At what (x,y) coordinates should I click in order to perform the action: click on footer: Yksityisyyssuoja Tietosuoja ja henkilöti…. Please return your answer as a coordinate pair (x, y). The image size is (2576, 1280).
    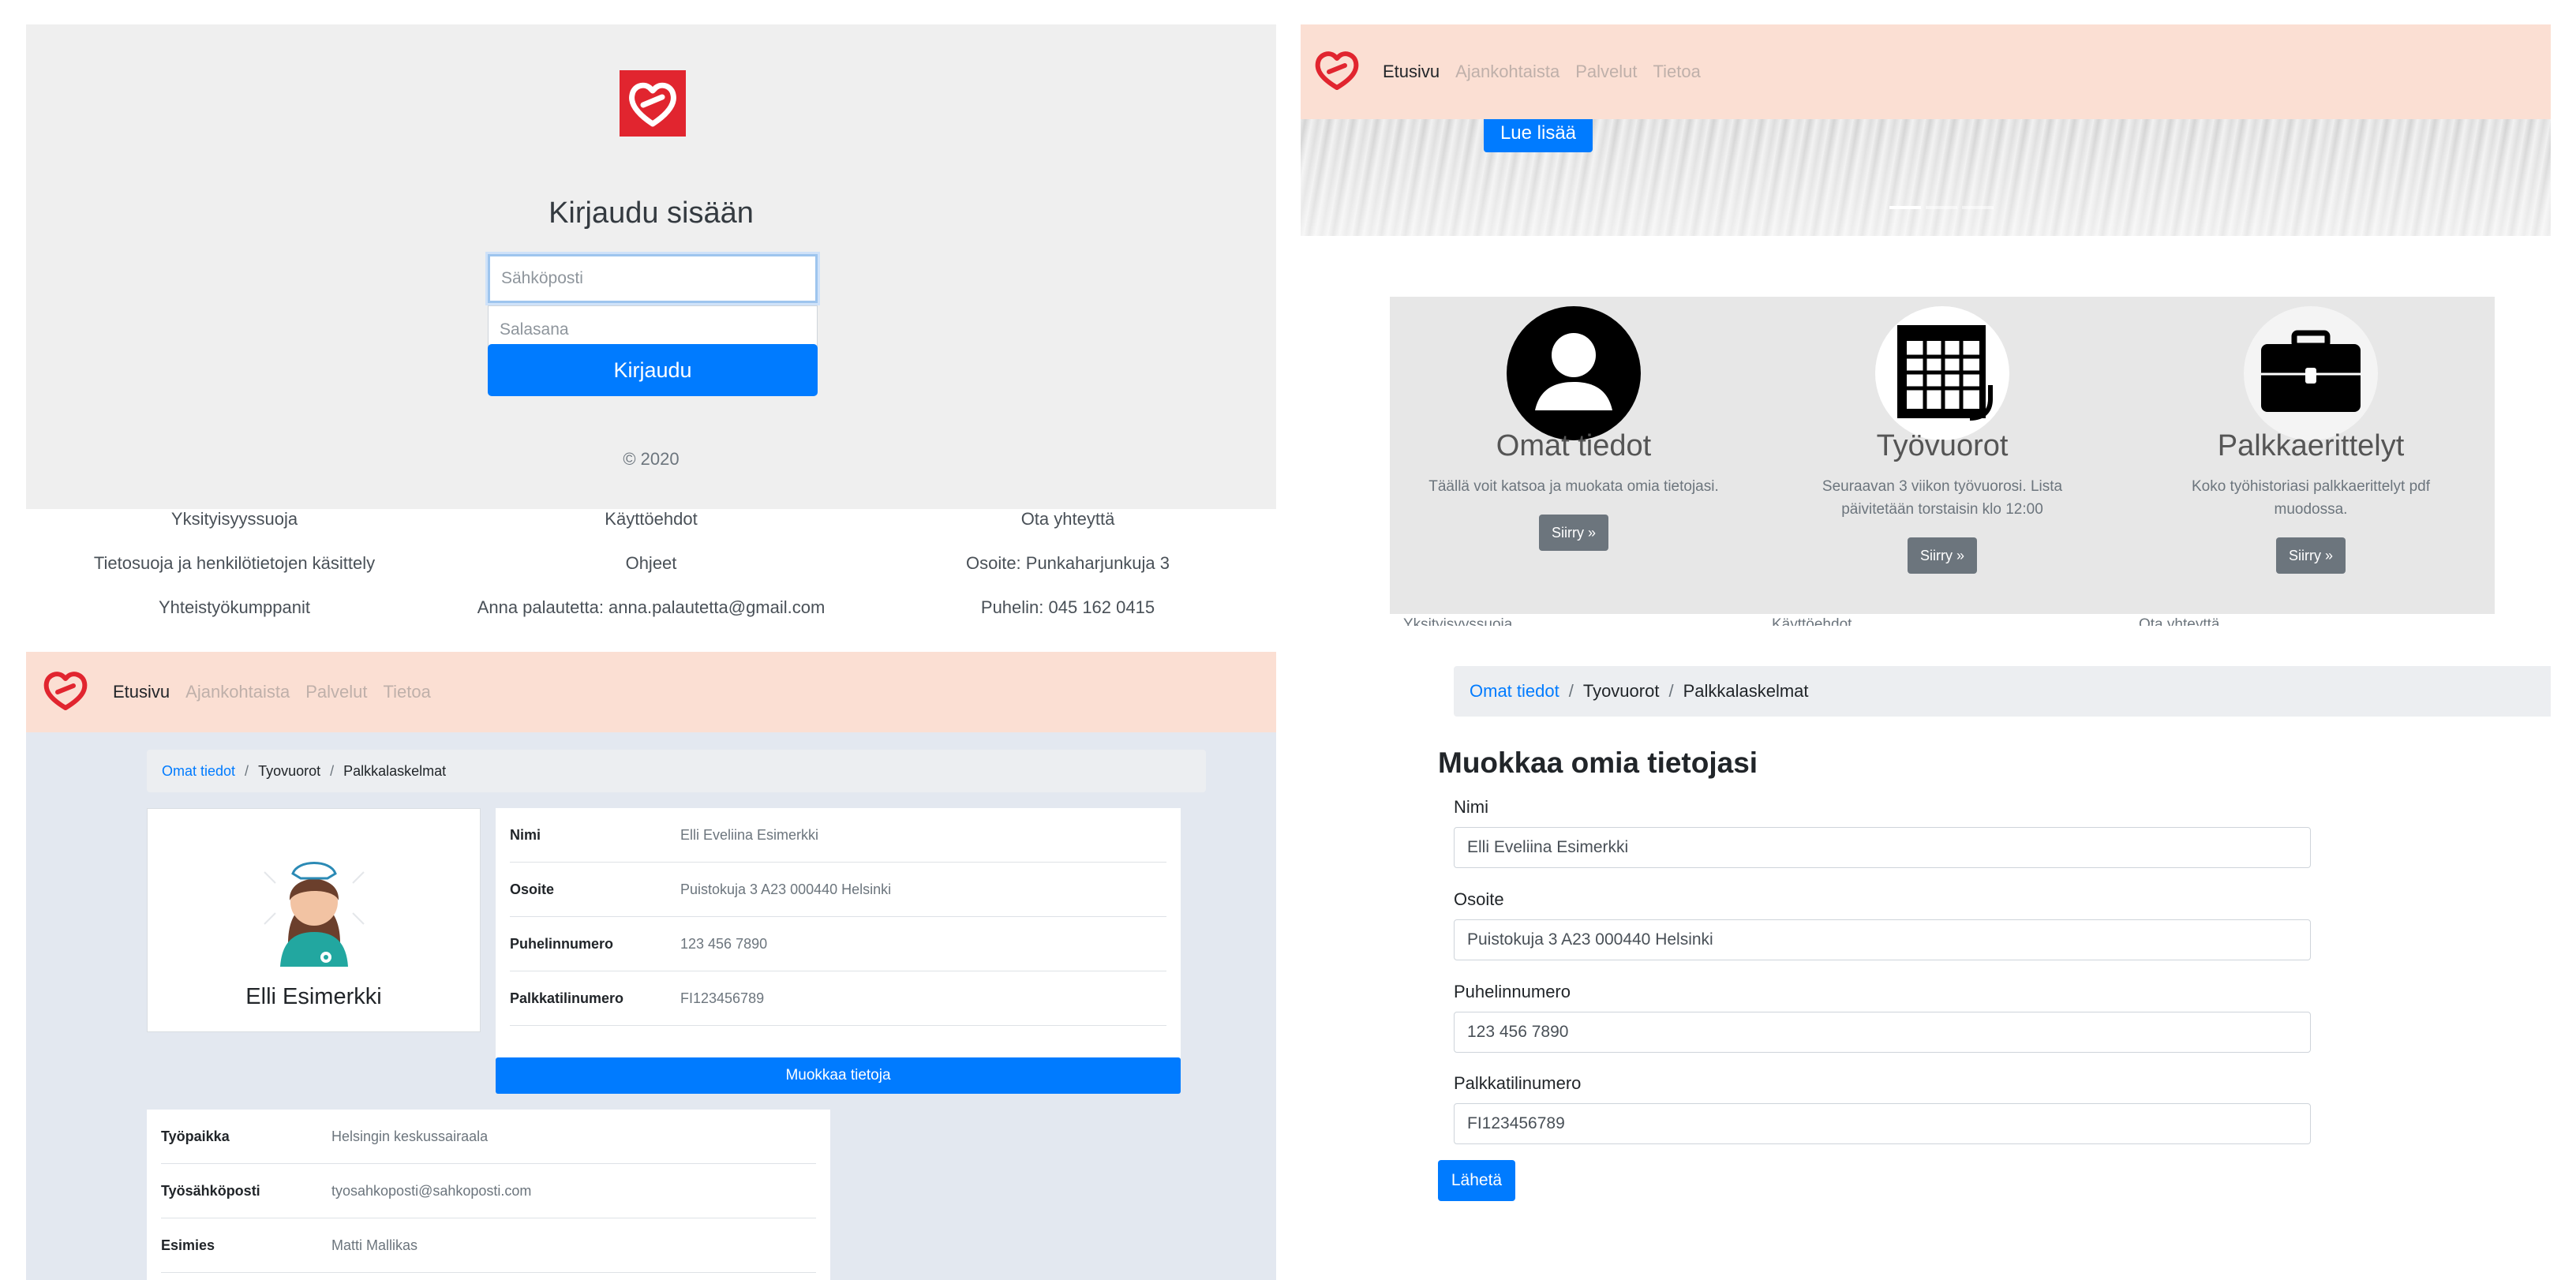
    Looking at the image, I should click on (651, 580).